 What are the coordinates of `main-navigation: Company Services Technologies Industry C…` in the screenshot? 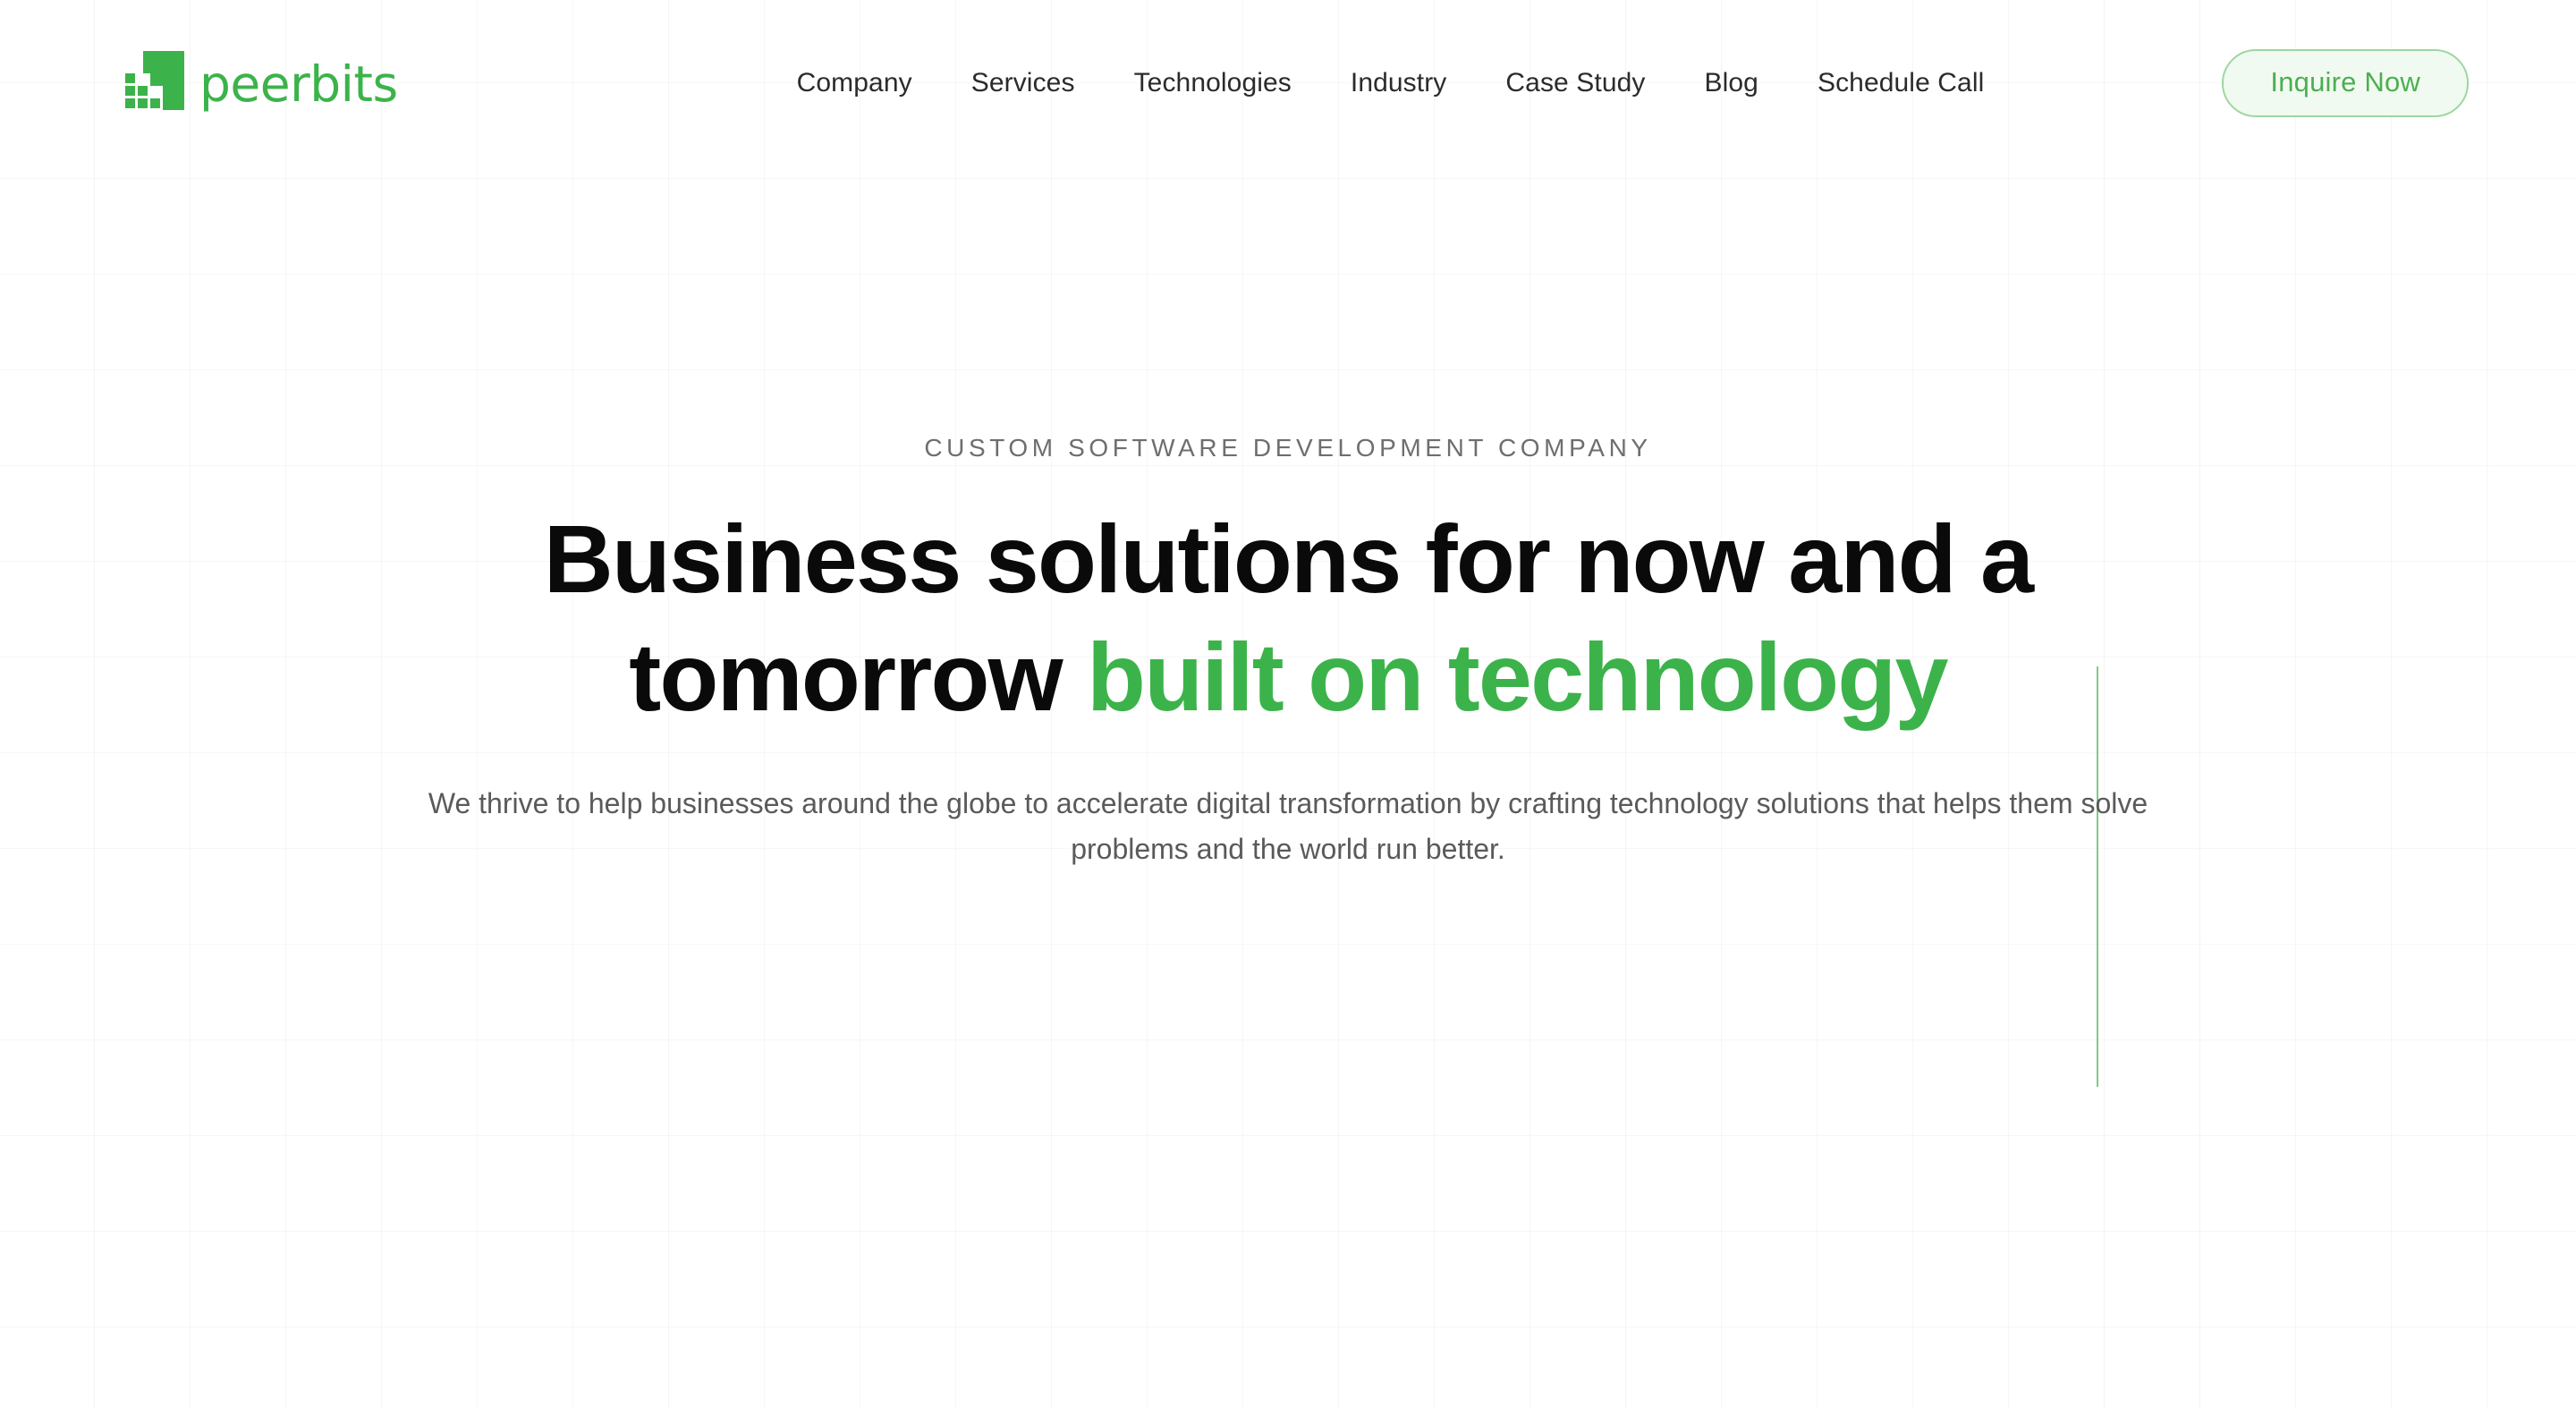 It's located at (1391, 83).